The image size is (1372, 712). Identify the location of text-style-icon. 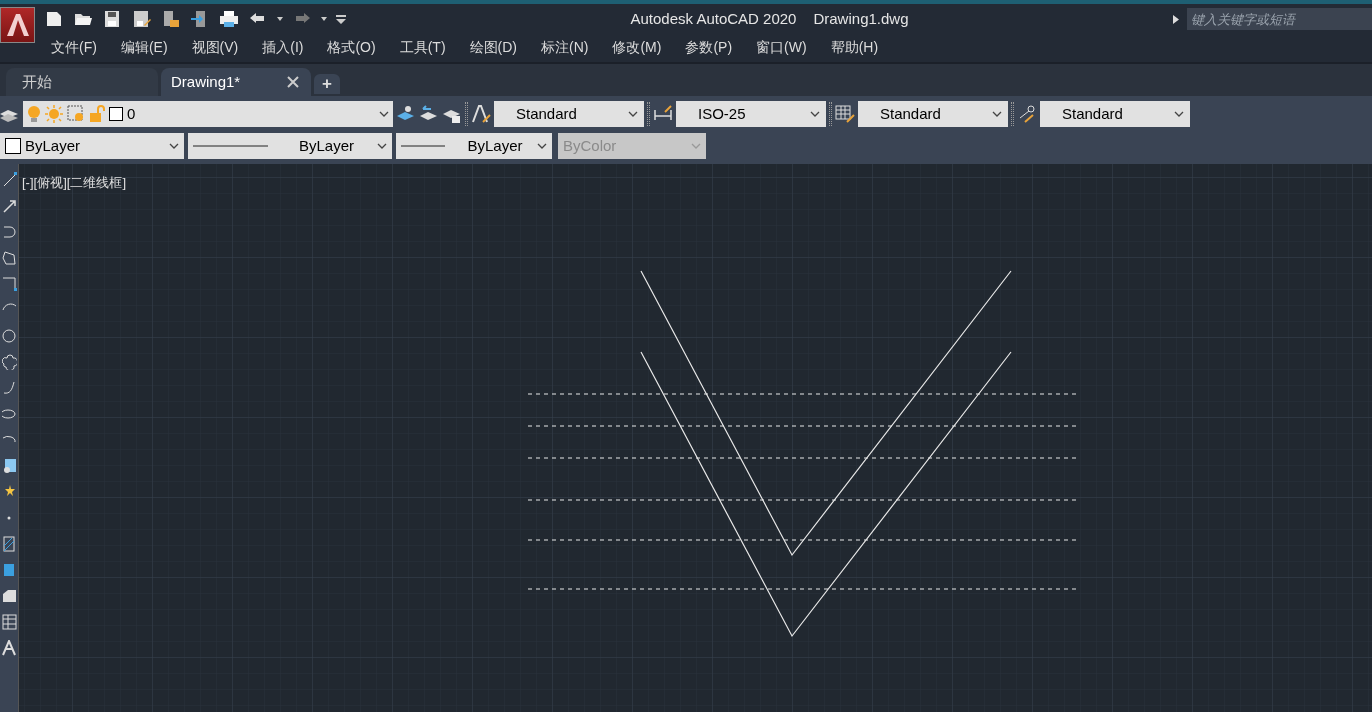
(481, 114).